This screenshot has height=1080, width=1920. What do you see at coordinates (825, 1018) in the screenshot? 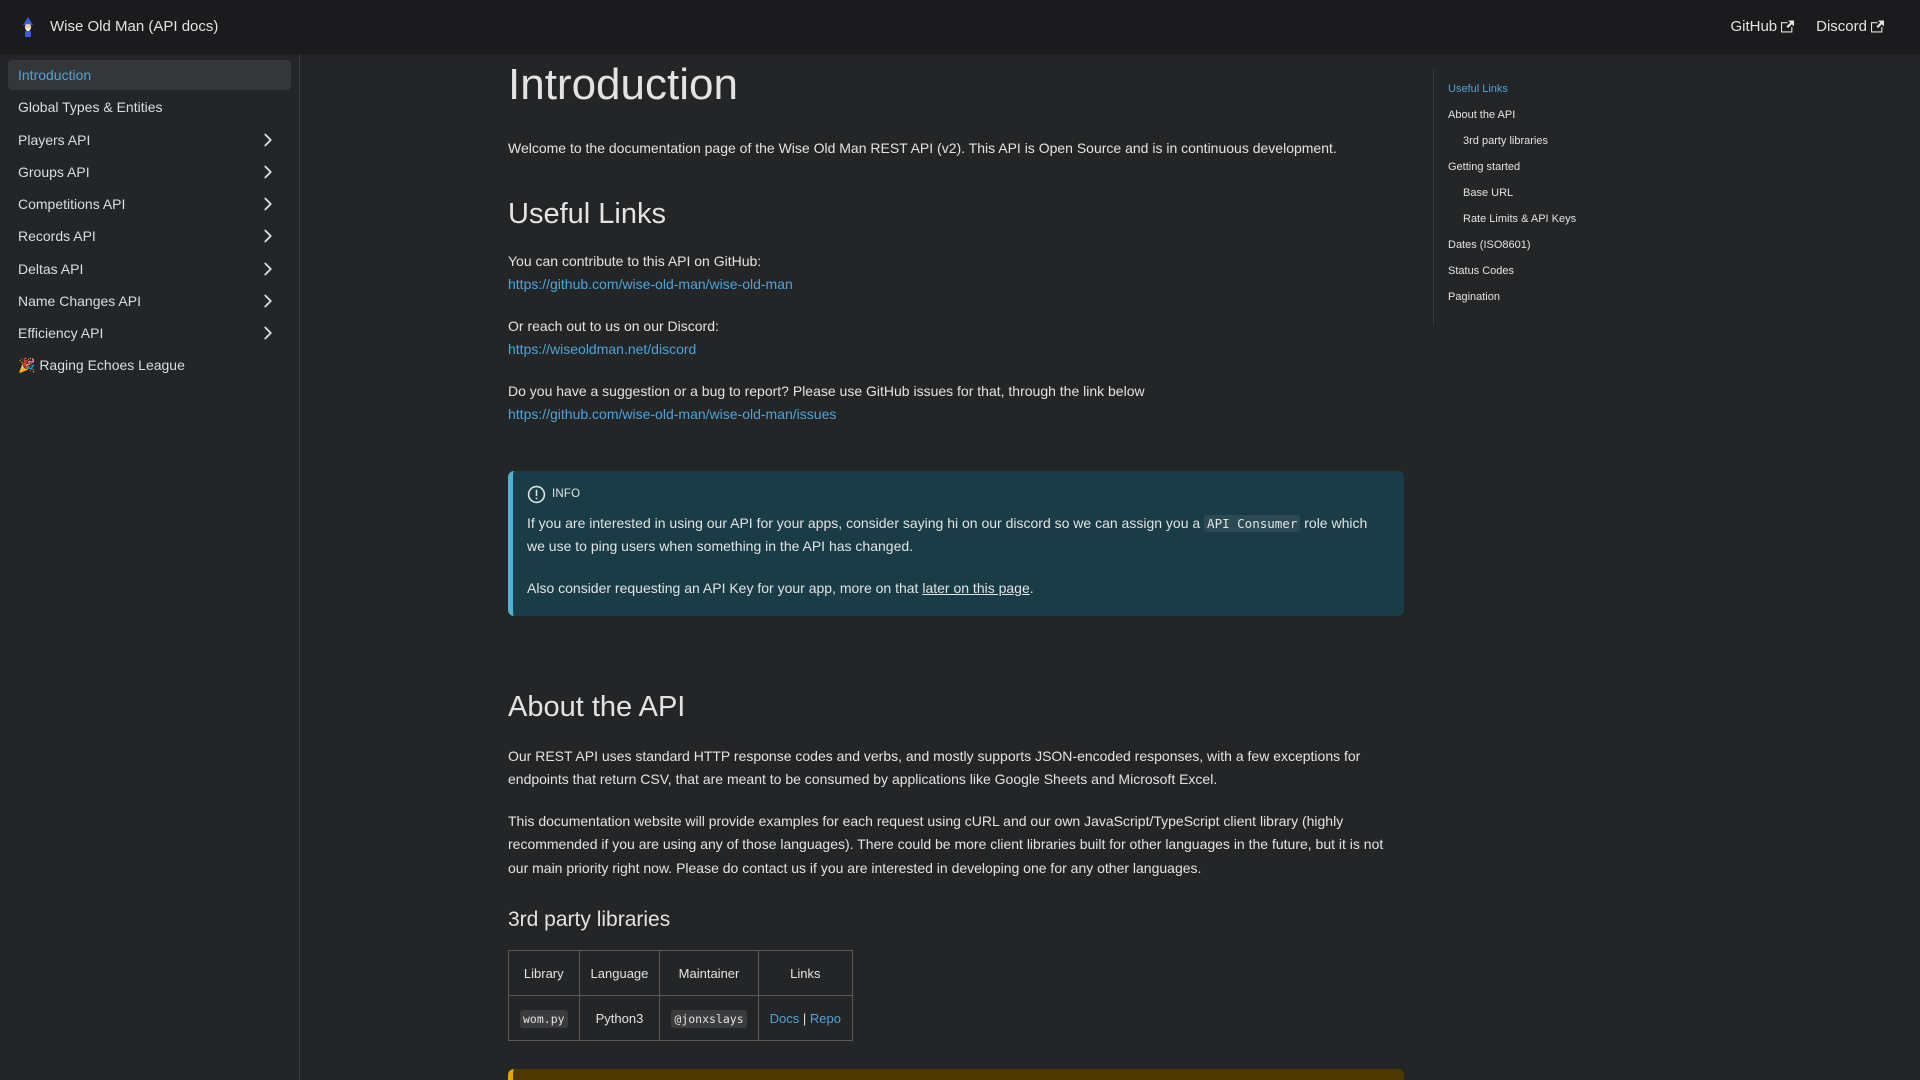
I see `repo-link: Repo` at bounding box center [825, 1018].